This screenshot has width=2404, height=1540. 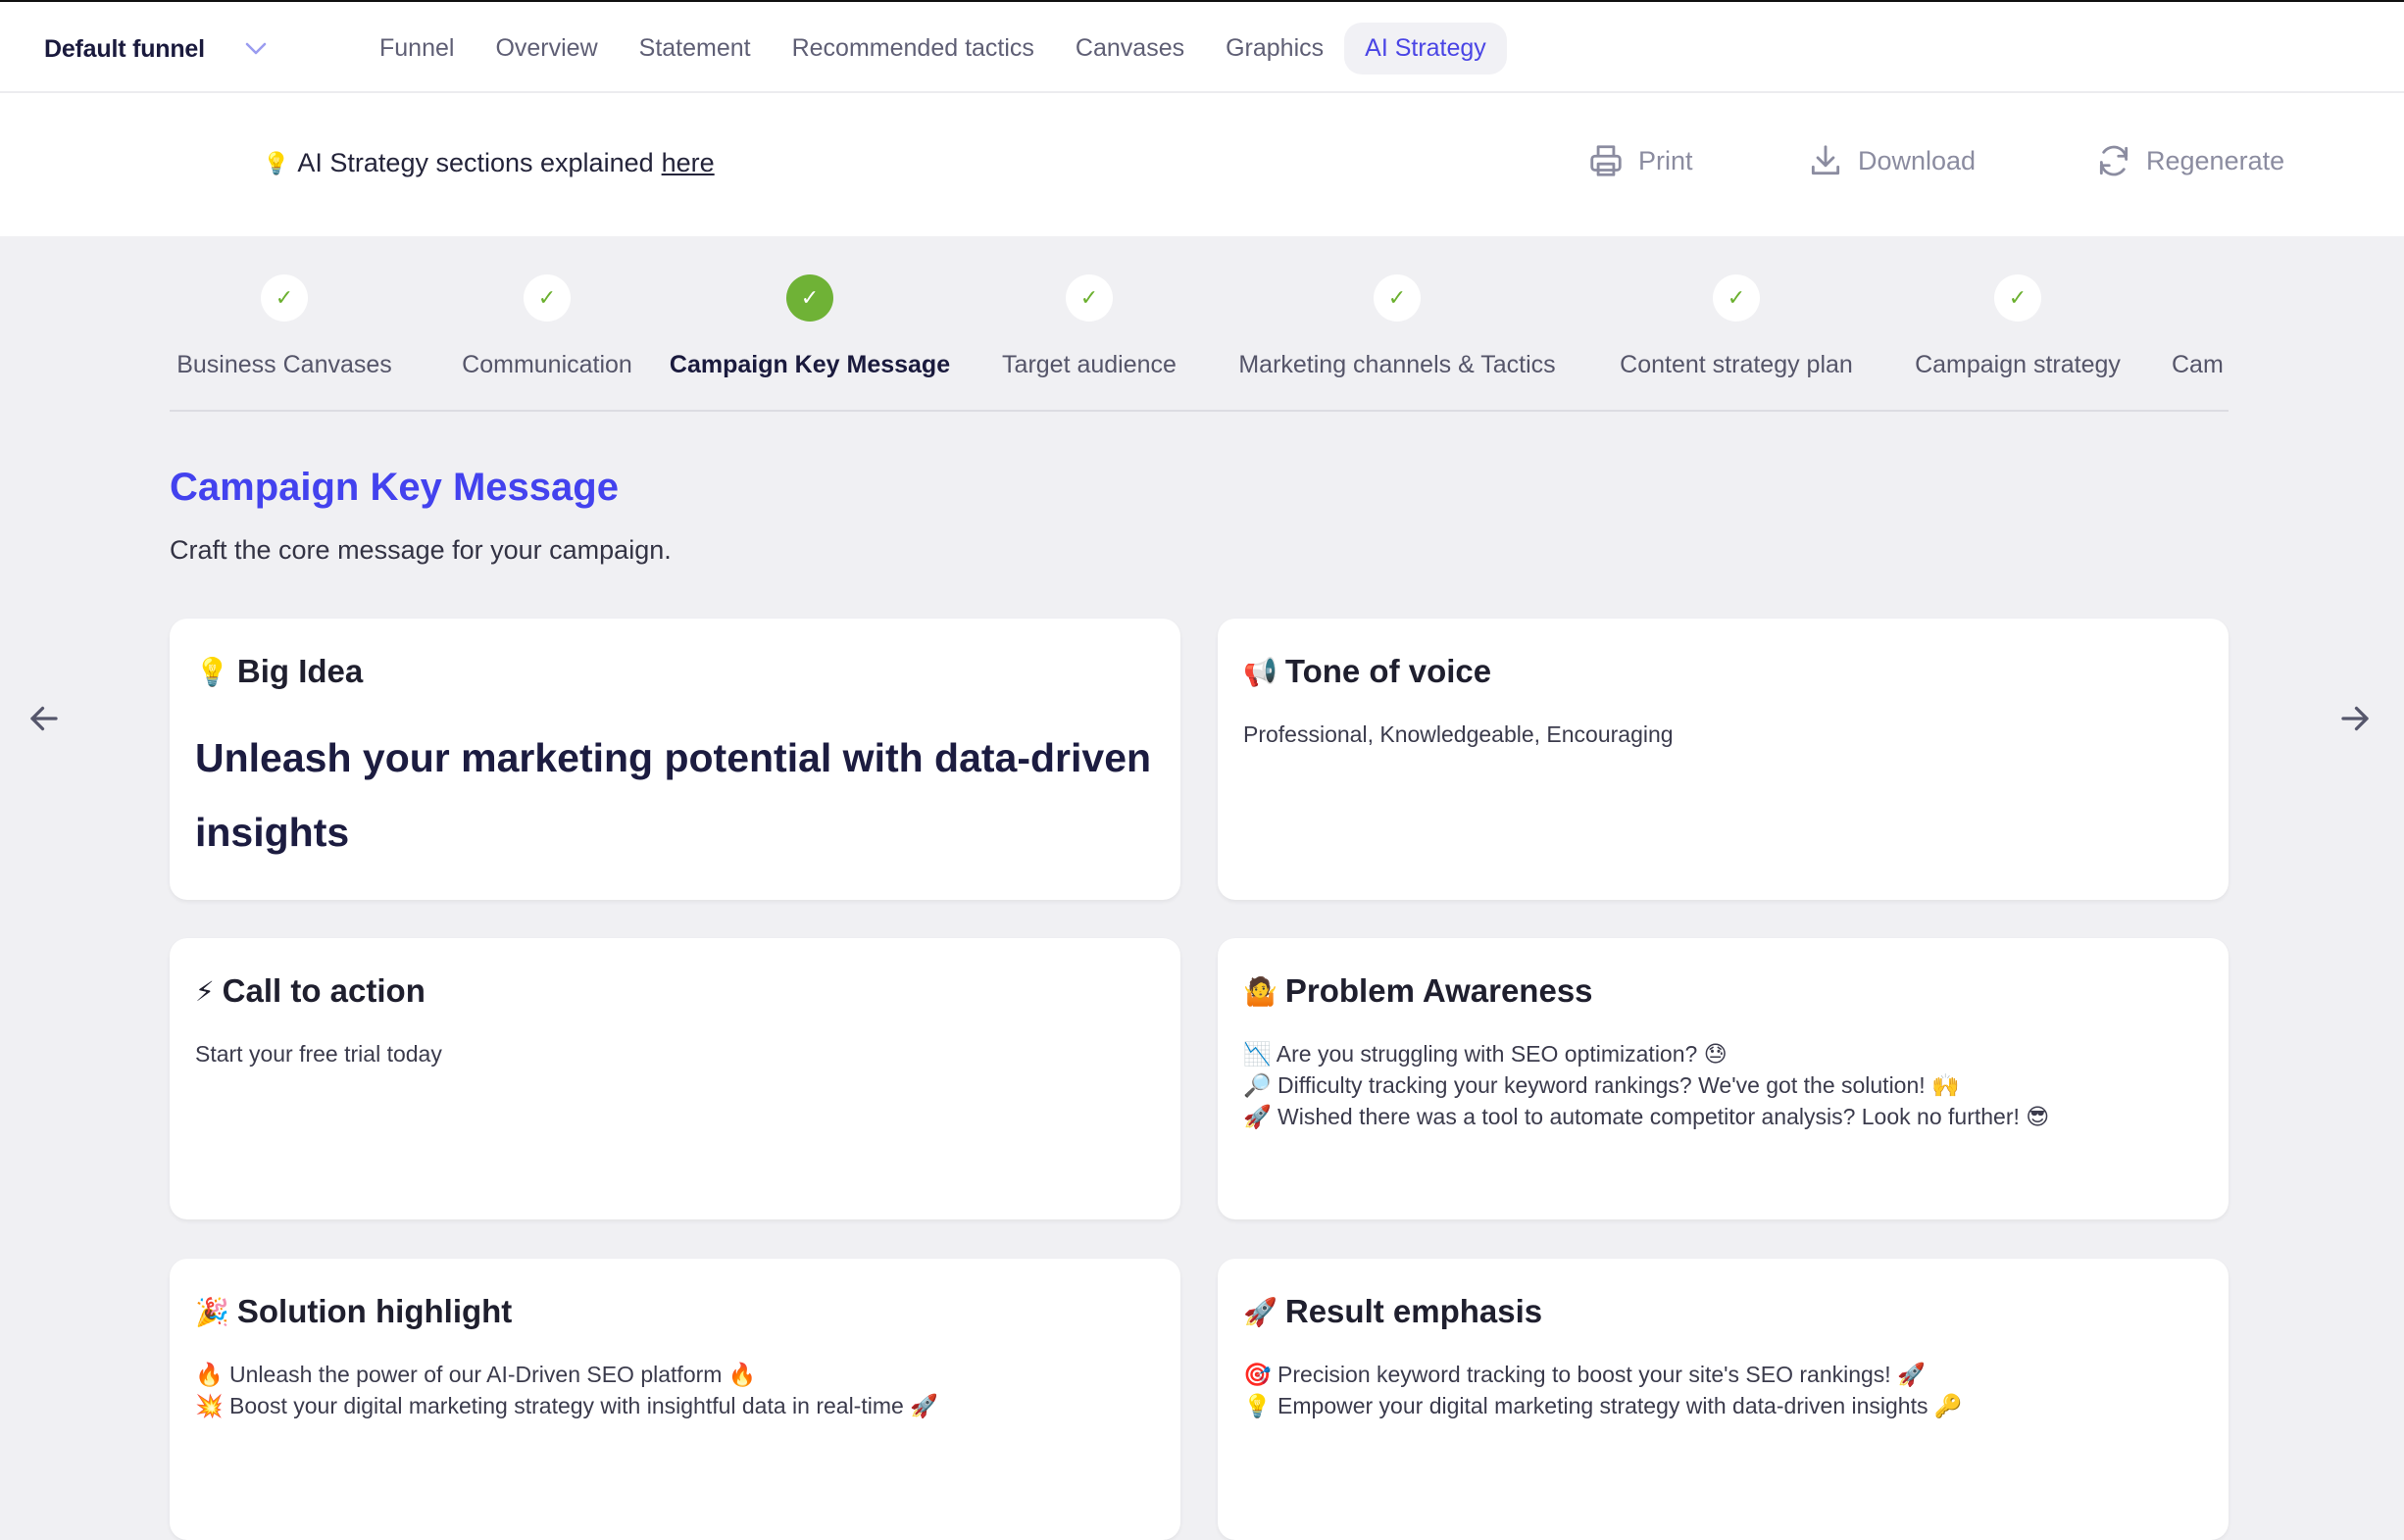 What do you see at coordinates (300, 671) in the screenshot?
I see `card-title-text: Big Idea` at bounding box center [300, 671].